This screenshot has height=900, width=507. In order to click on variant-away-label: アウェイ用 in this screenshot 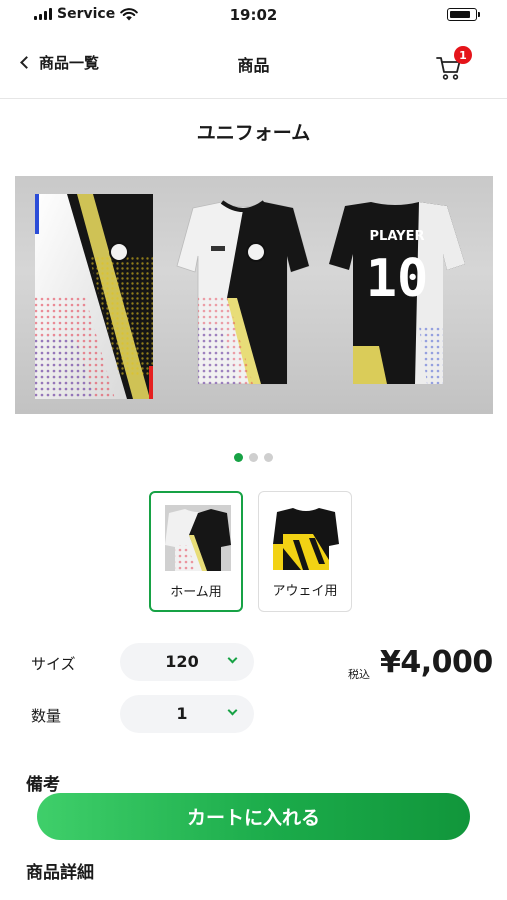, I will do `click(305, 591)`.